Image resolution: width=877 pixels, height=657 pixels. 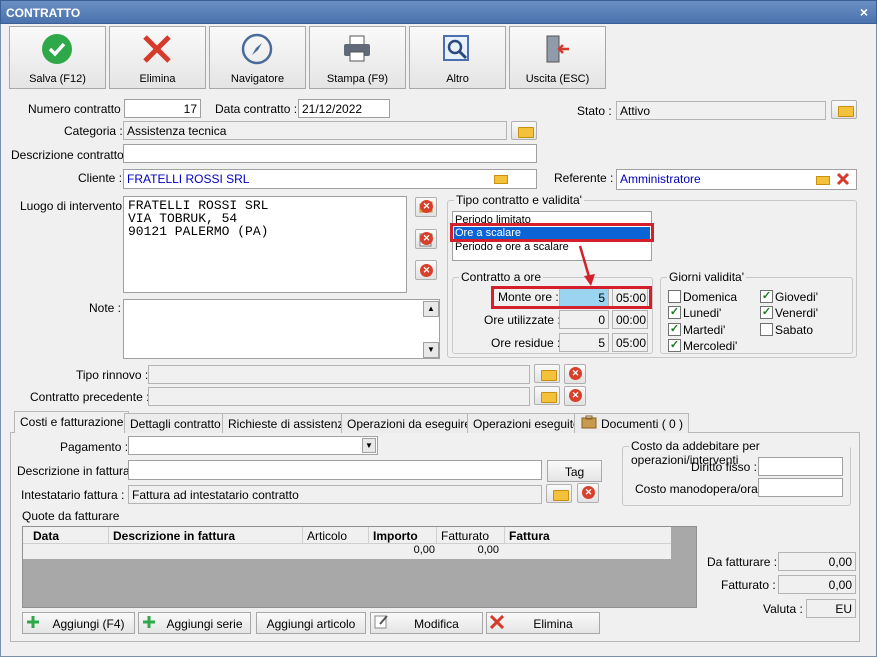 What do you see at coordinates (149, 622) in the screenshot?
I see `plus-icon` at bounding box center [149, 622].